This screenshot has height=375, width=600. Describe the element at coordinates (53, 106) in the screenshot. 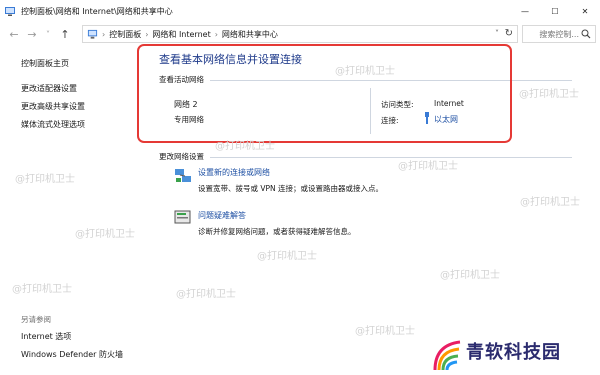

I see `sidebar-item-advanced-sharing: 更改高级共享设置` at that location.